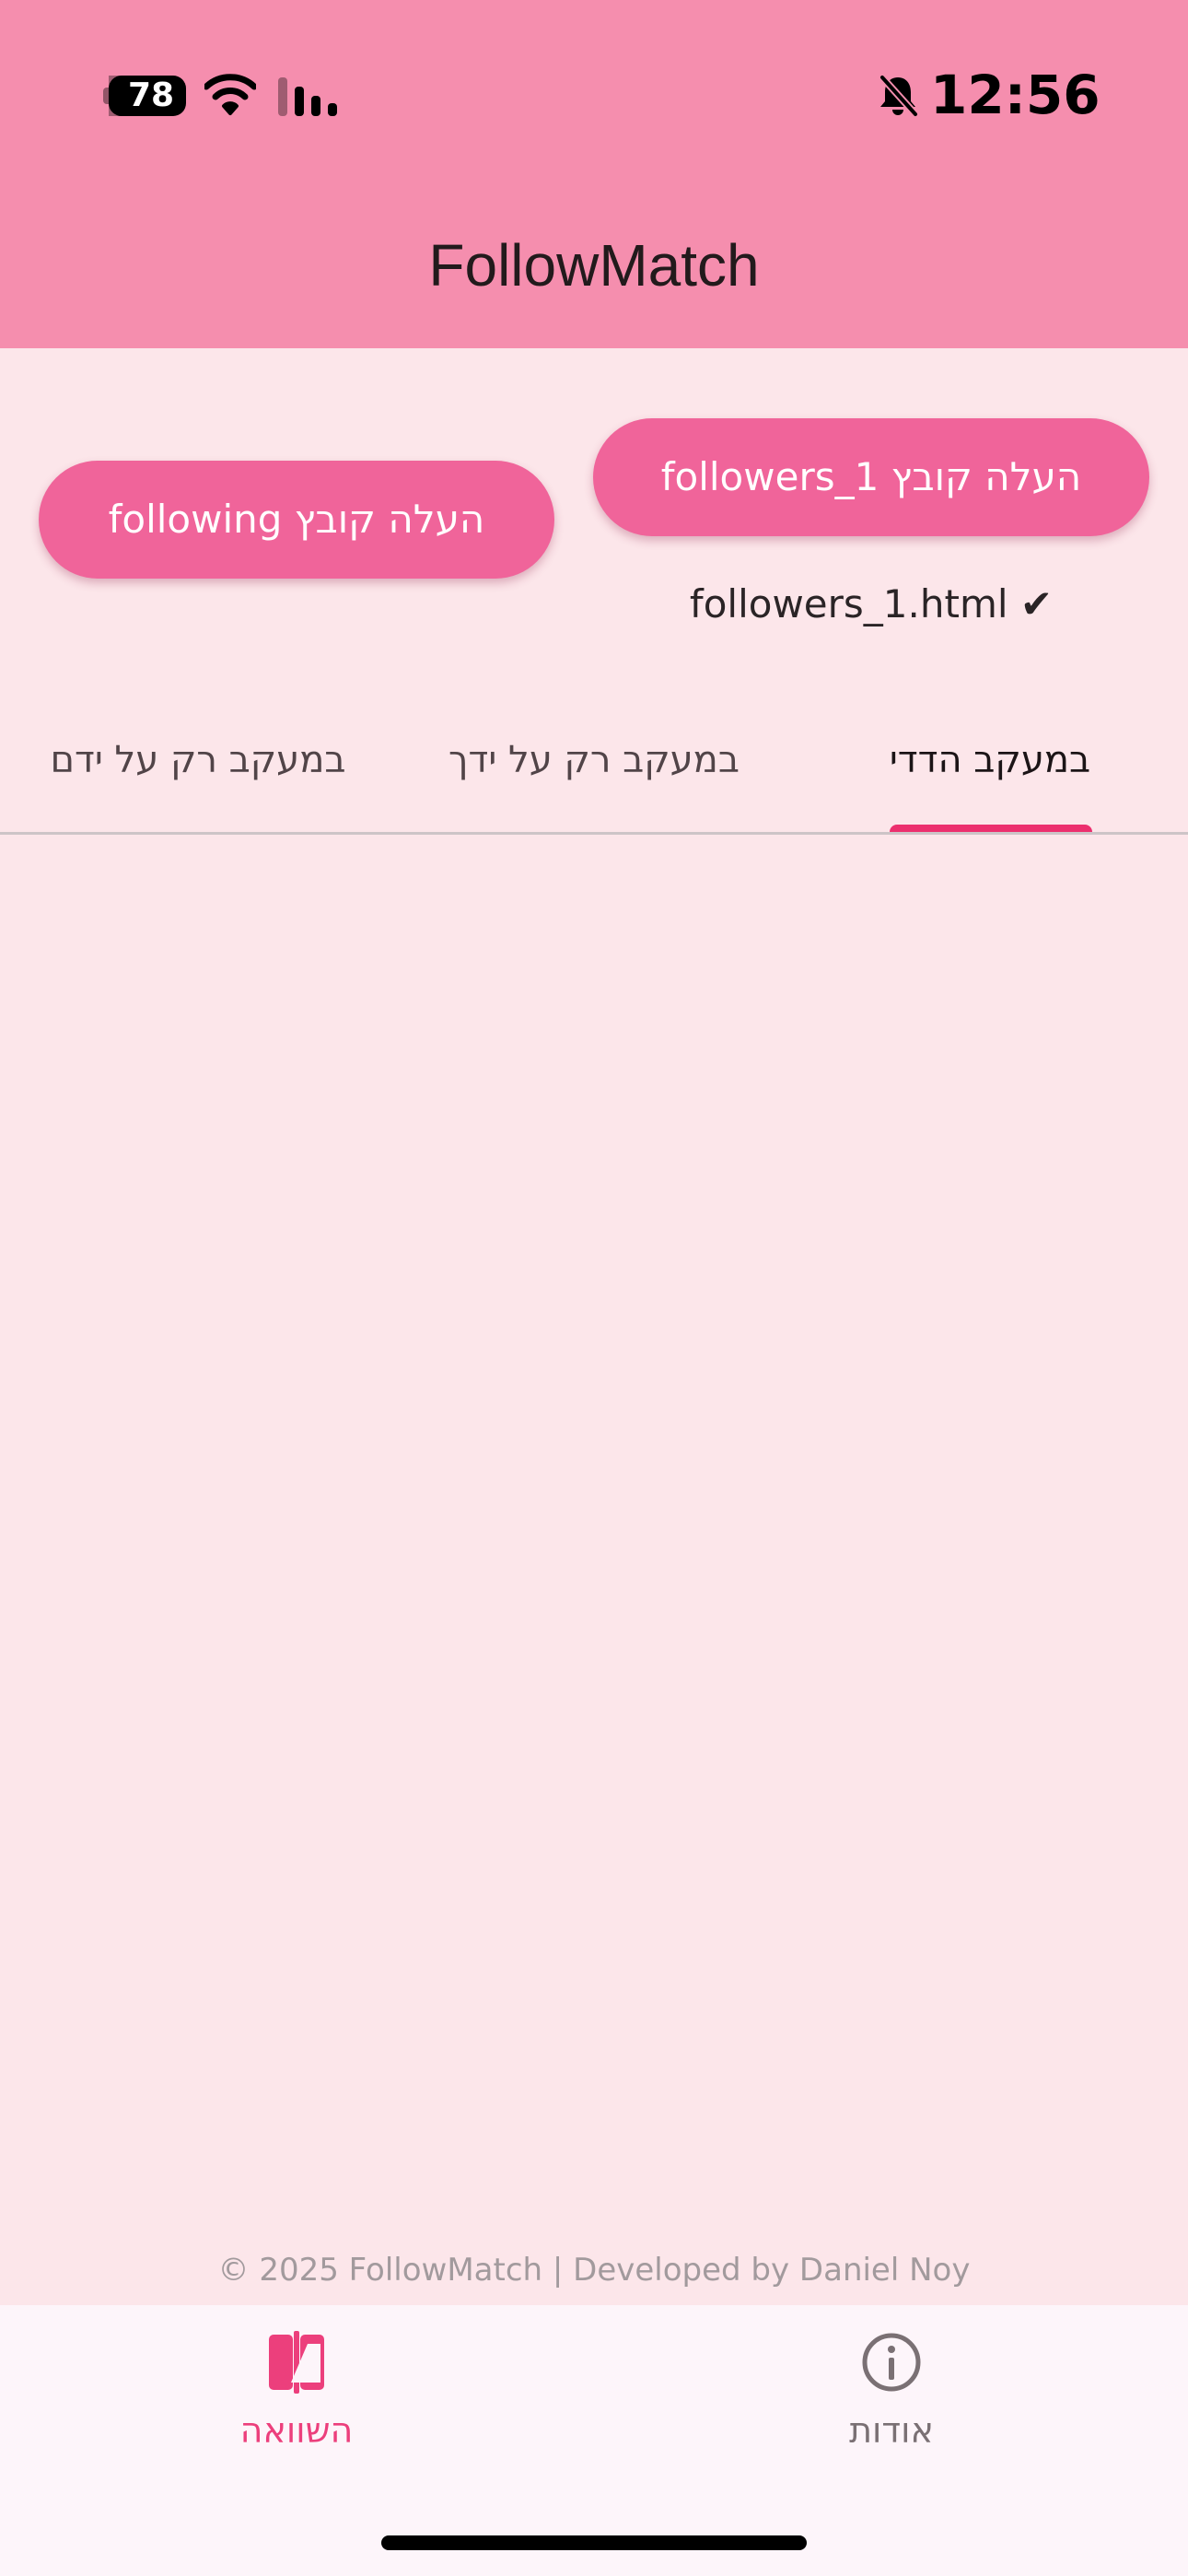 This screenshot has height=2576, width=1188. Describe the element at coordinates (891, 2395) in the screenshot. I see `nav-item-about: אודות` at that location.